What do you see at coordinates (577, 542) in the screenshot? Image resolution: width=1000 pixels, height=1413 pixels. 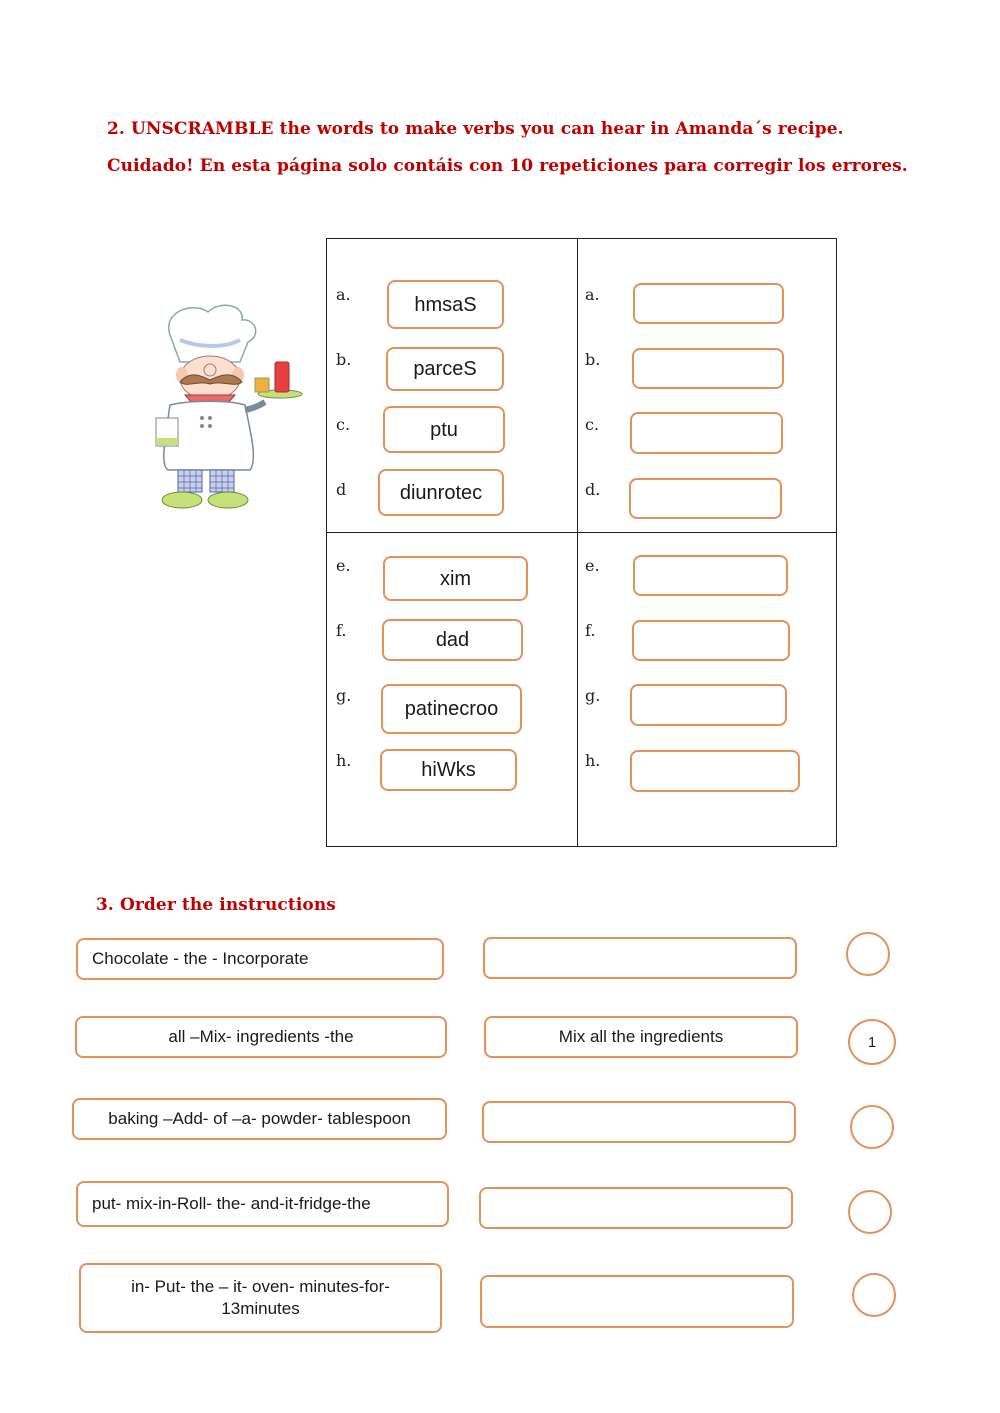 I see `table-divider-vertical` at bounding box center [577, 542].